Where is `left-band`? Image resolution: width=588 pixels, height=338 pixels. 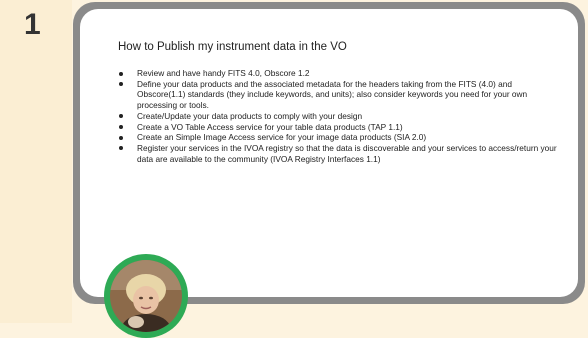 left-band is located at coordinates (36, 161).